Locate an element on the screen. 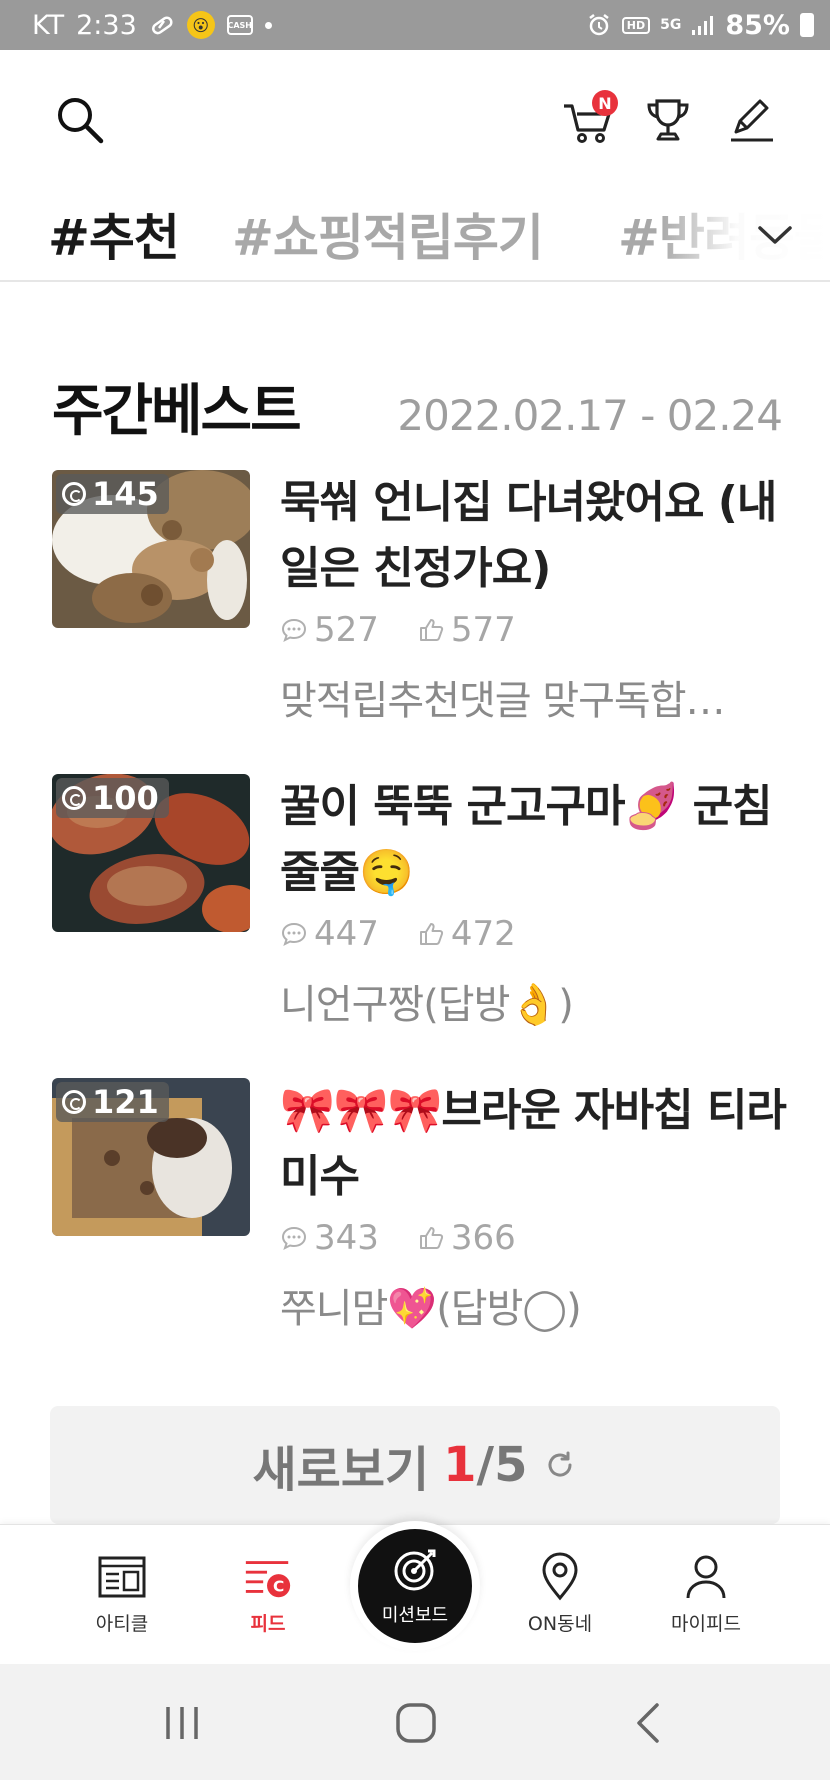 This screenshot has height=1780, width=830. nav-mission-board: 미션보드 is located at coordinates (415, 1586).